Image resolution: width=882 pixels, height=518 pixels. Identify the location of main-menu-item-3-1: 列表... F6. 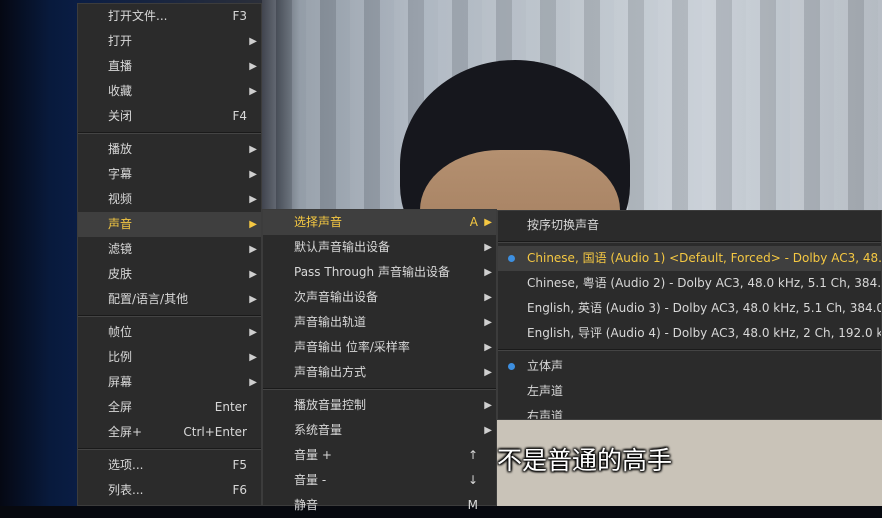
(169, 490).